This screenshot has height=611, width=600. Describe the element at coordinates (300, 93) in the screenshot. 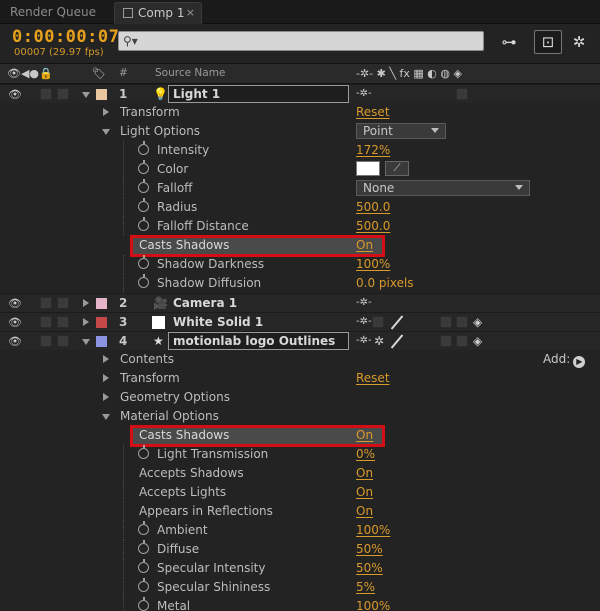

I see `layer-row-light-1: 👁 1 💡 Light 1 -✲-` at that location.